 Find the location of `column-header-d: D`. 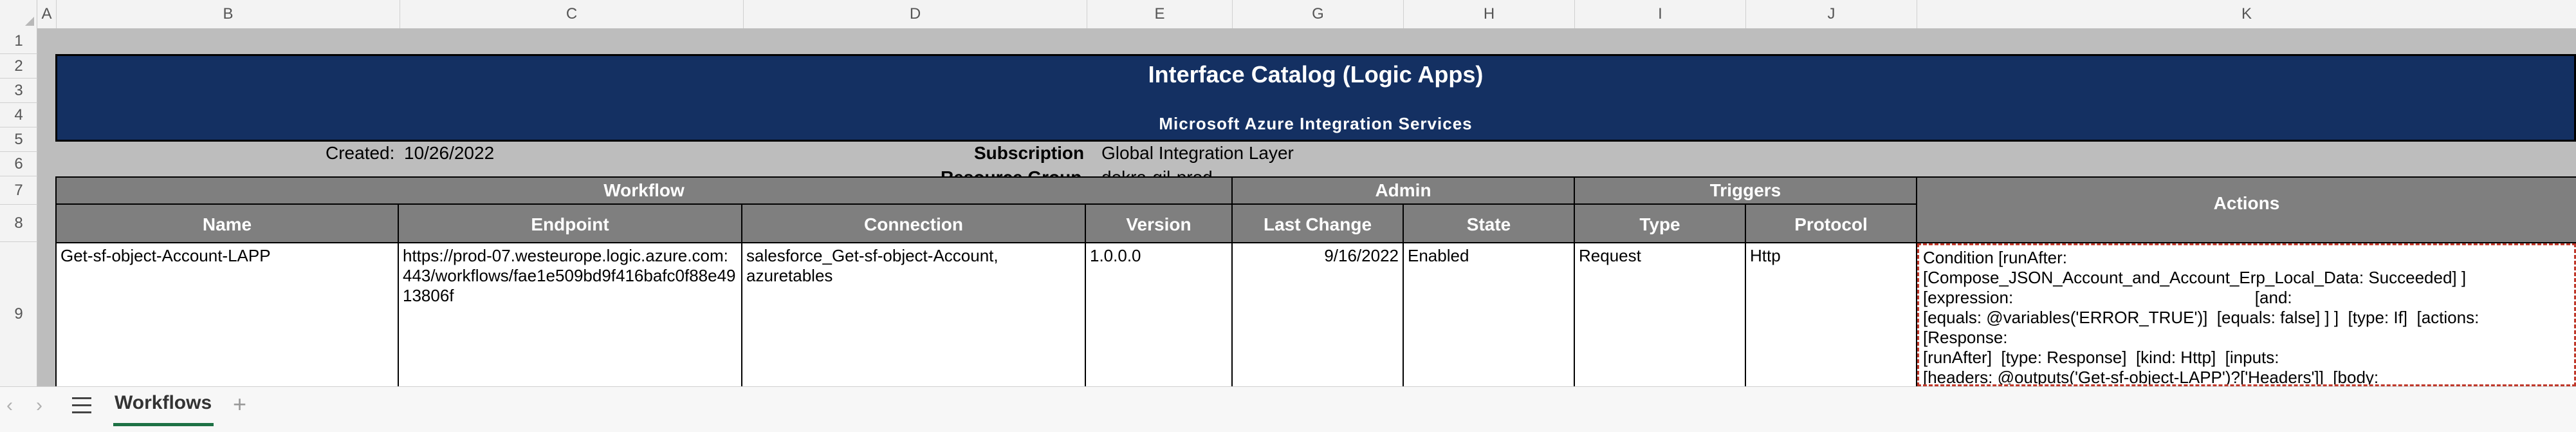

column-header-d: D is located at coordinates (915, 14).